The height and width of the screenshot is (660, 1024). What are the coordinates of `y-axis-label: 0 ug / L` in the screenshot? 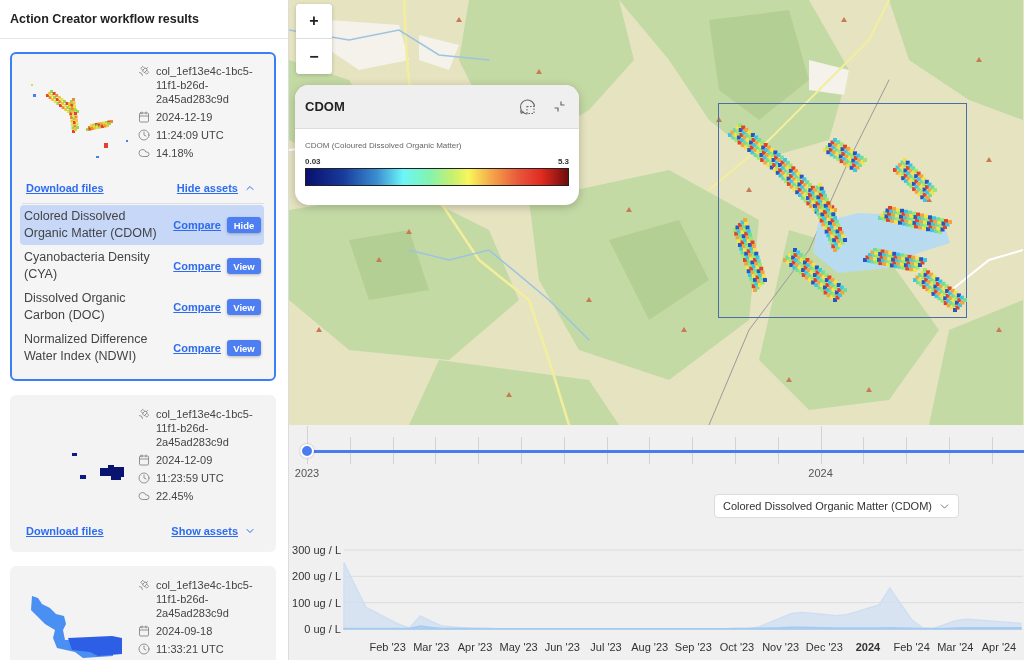 It's located at (322, 629).